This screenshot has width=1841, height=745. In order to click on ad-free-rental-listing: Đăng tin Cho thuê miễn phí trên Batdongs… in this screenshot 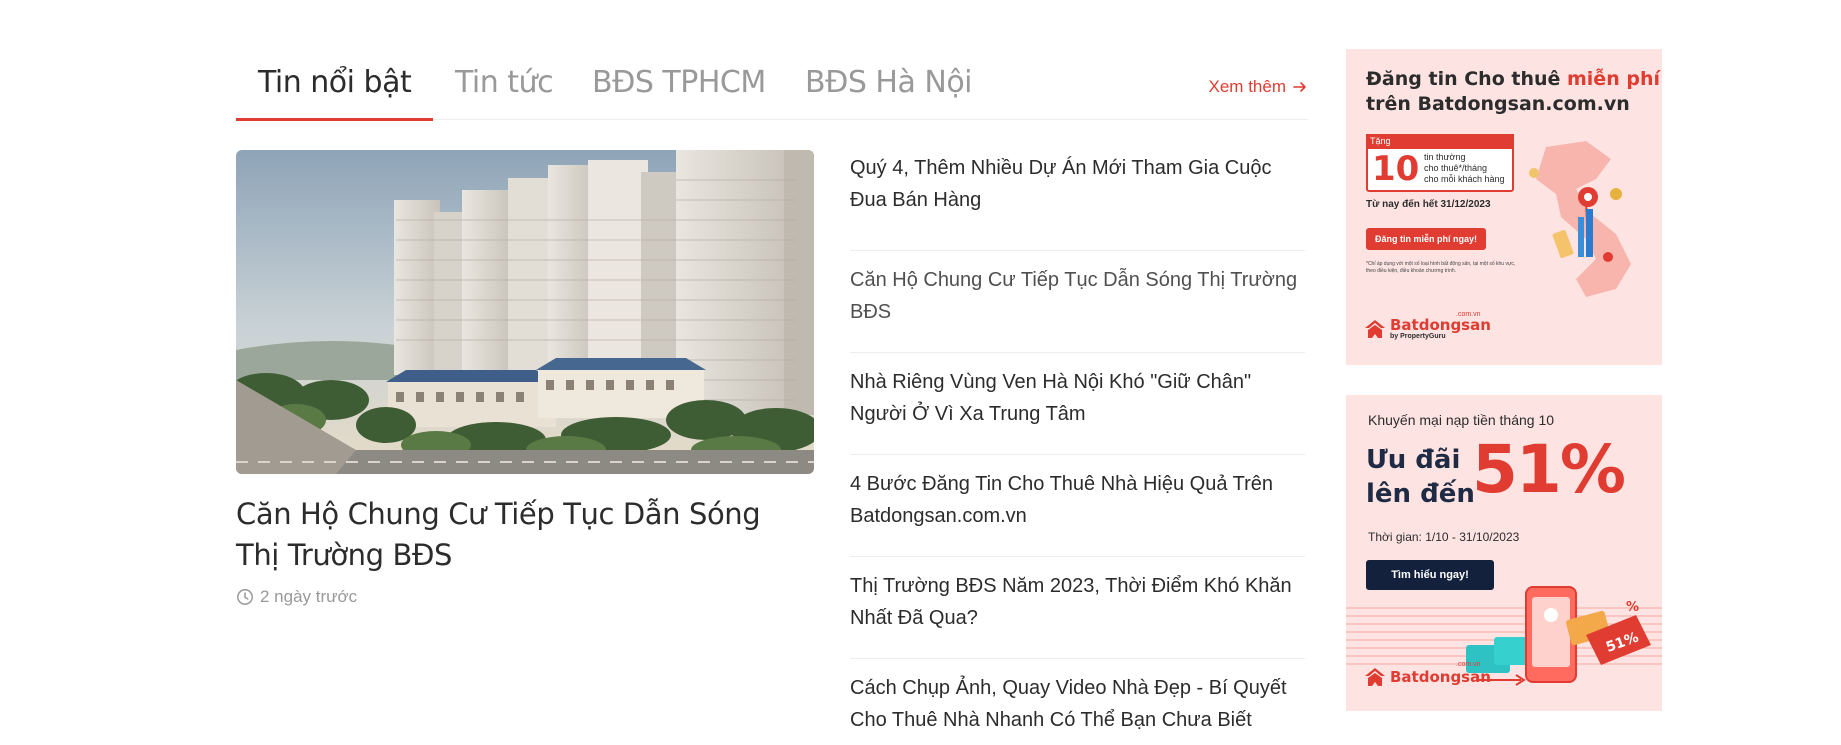, I will do `click(1504, 207)`.